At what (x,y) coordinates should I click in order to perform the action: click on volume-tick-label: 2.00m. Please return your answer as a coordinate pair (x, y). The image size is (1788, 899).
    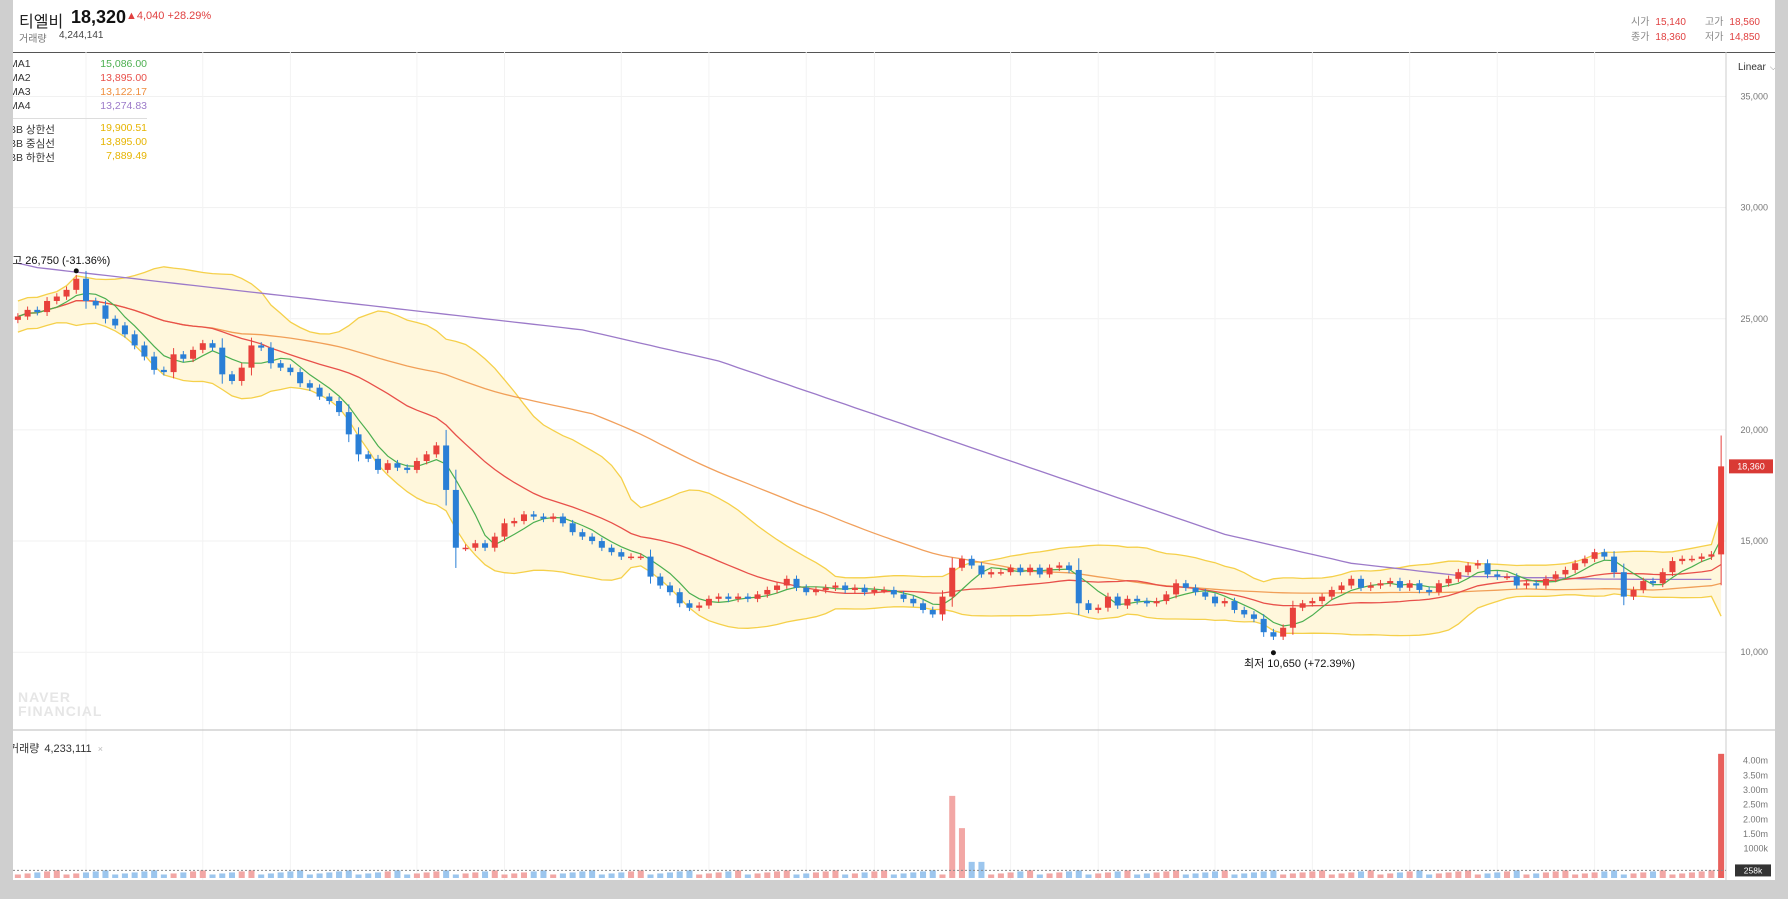
    Looking at the image, I should click on (1755, 819).